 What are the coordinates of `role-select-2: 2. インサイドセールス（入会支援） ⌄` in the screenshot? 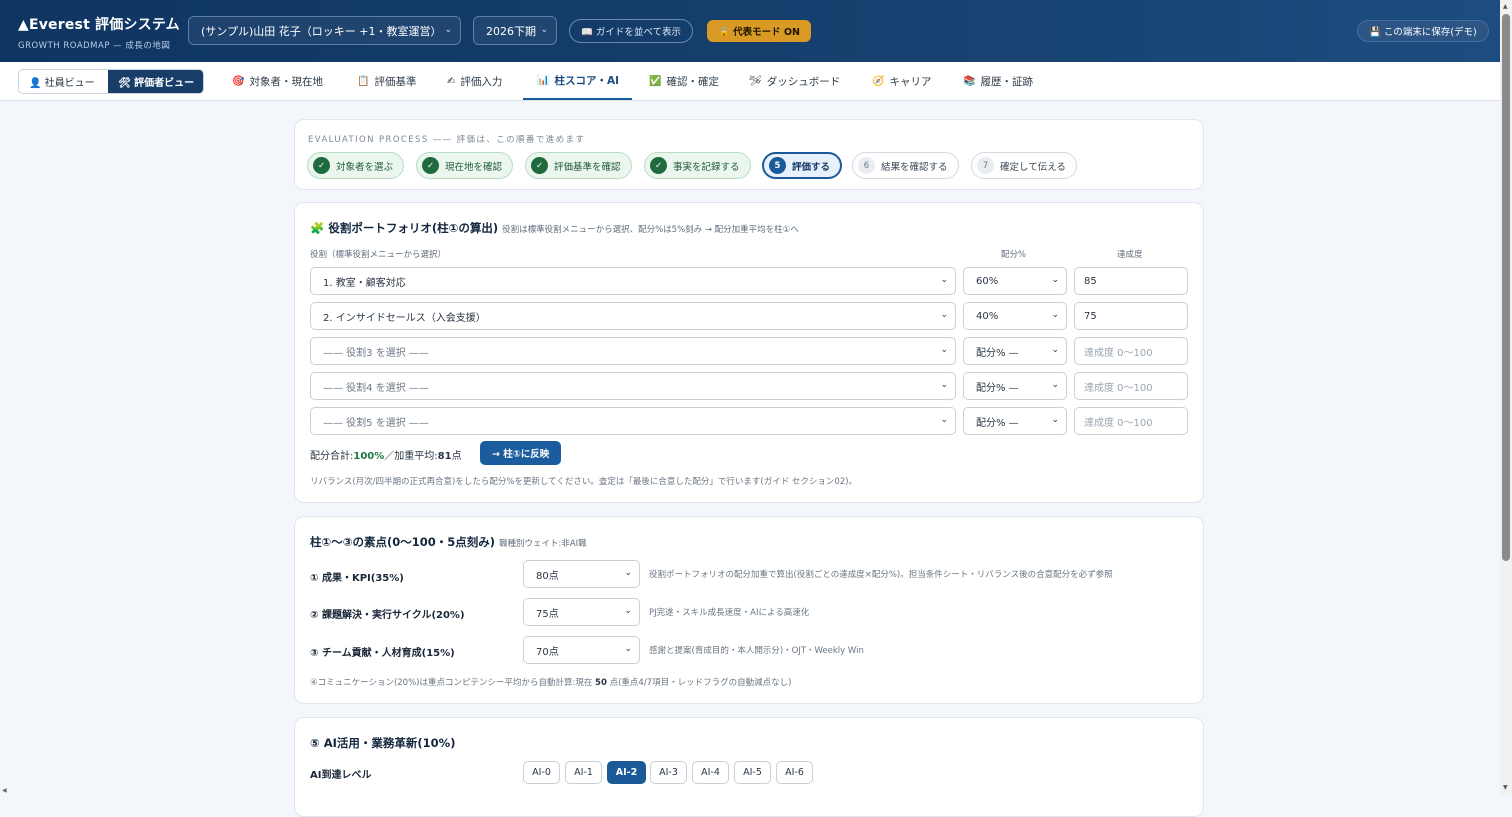 It's located at (633, 316).